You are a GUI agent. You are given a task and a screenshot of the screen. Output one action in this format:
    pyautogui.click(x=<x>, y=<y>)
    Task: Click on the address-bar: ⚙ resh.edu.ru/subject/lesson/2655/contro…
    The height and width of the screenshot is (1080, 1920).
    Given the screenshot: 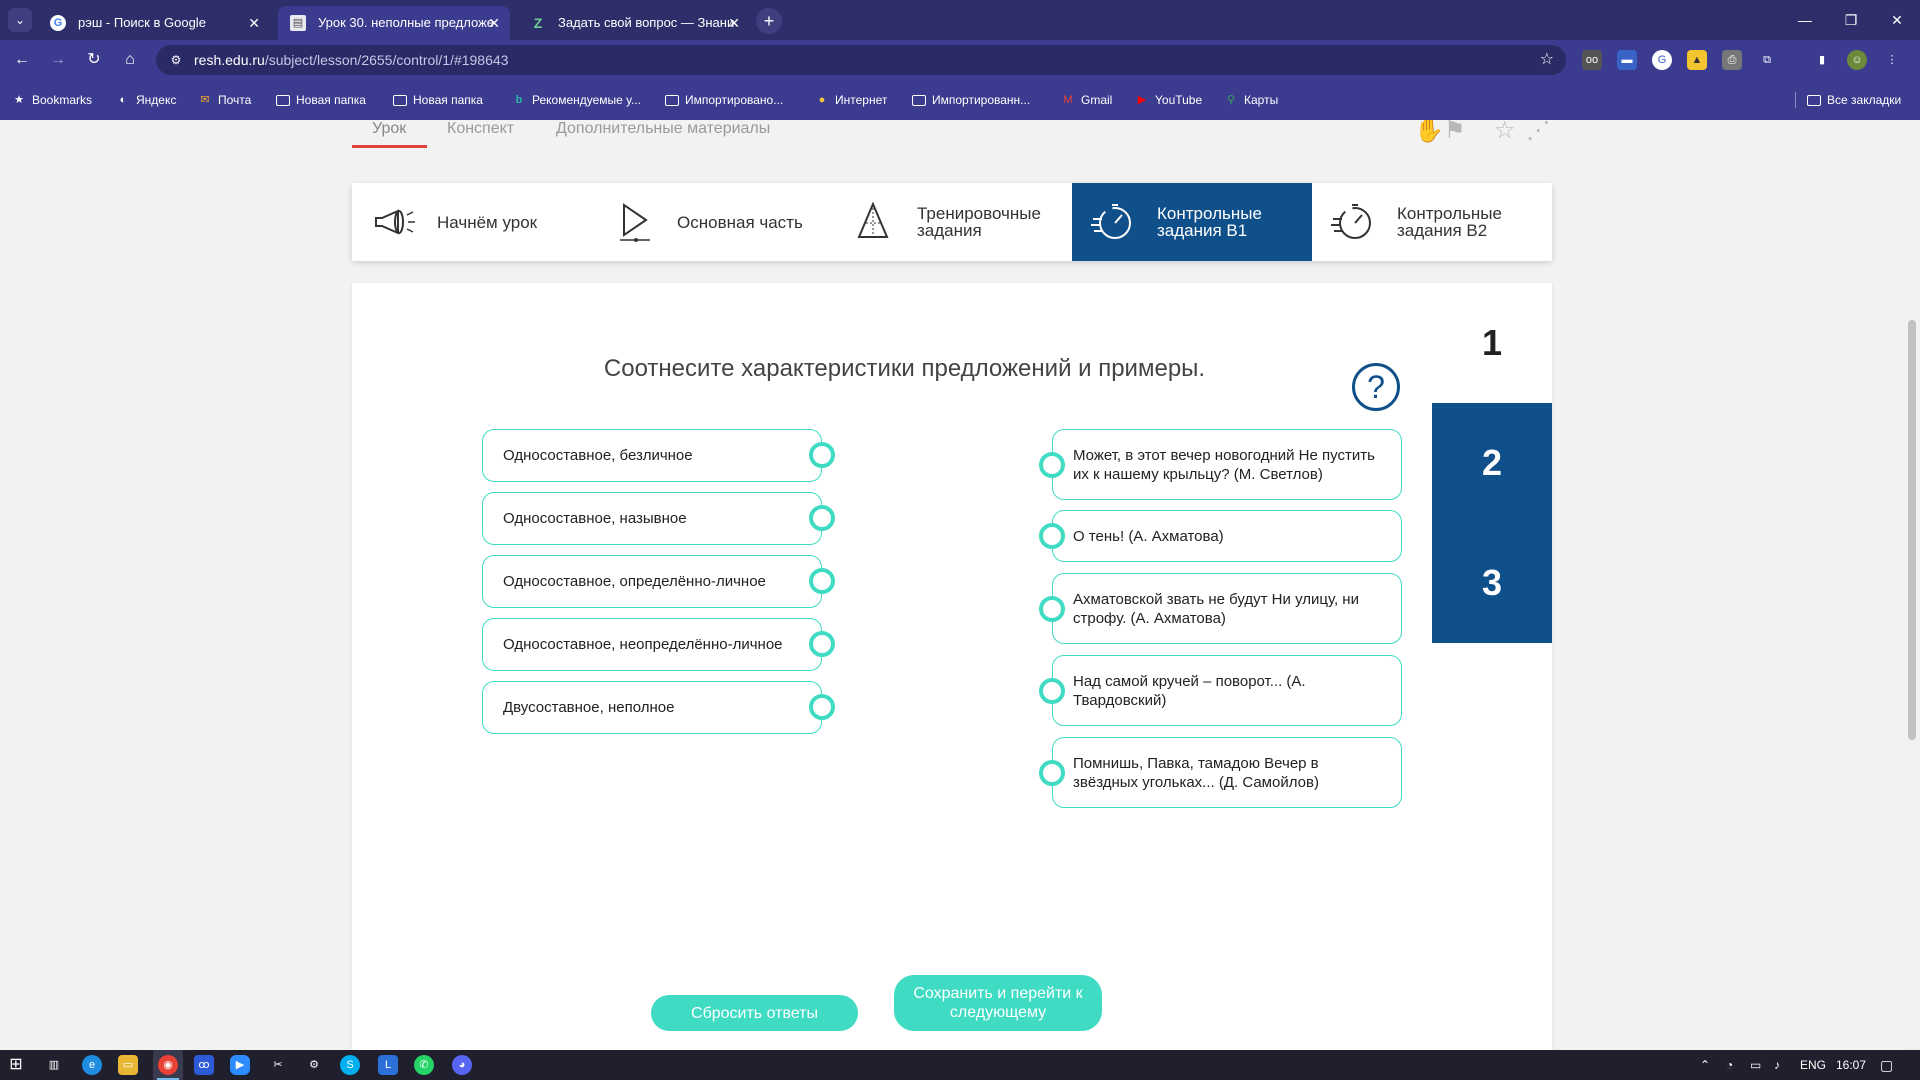 What is the action you would take?
    pyautogui.click(x=861, y=60)
    